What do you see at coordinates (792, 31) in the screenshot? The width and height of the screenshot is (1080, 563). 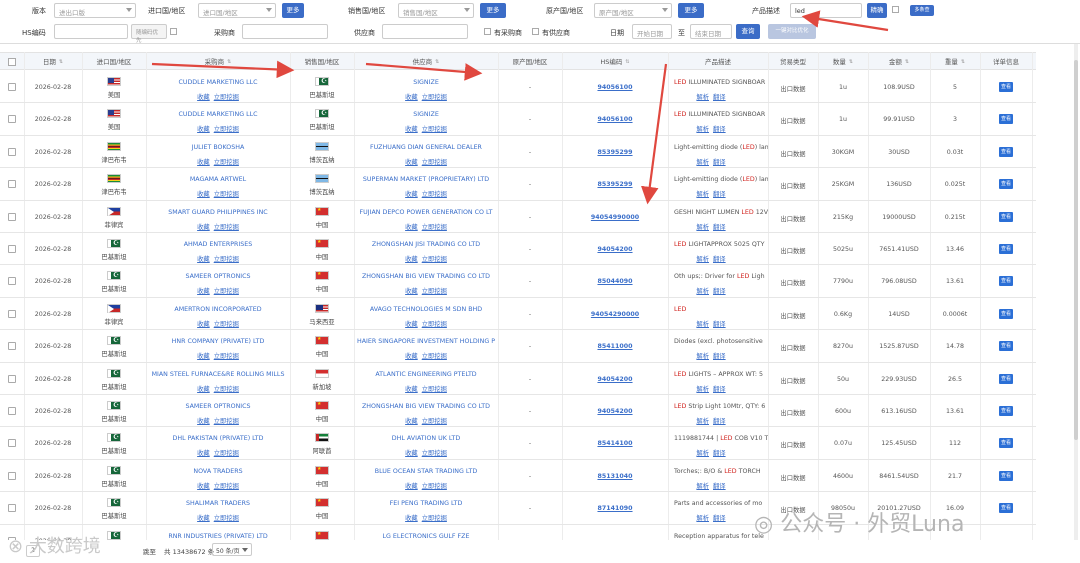 I see `export-compare-button: 一键对比优化` at bounding box center [792, 31].